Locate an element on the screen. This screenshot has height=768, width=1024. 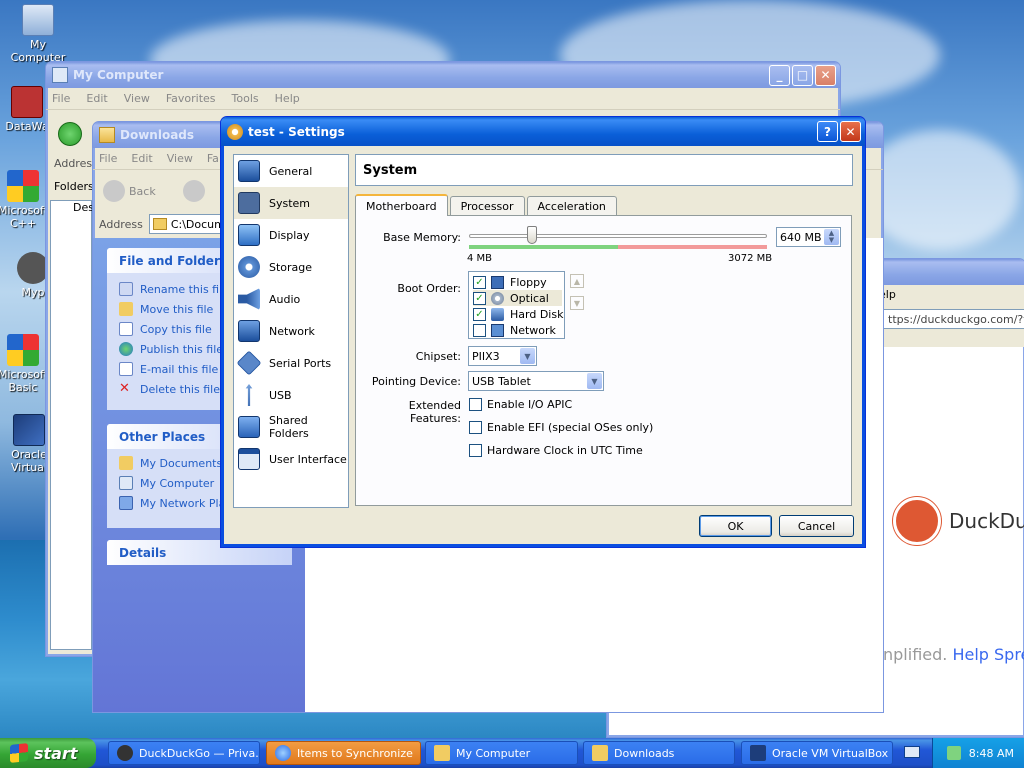
menubar: File Edit View Favorites Tools Help is located at coordinates (443, 99).